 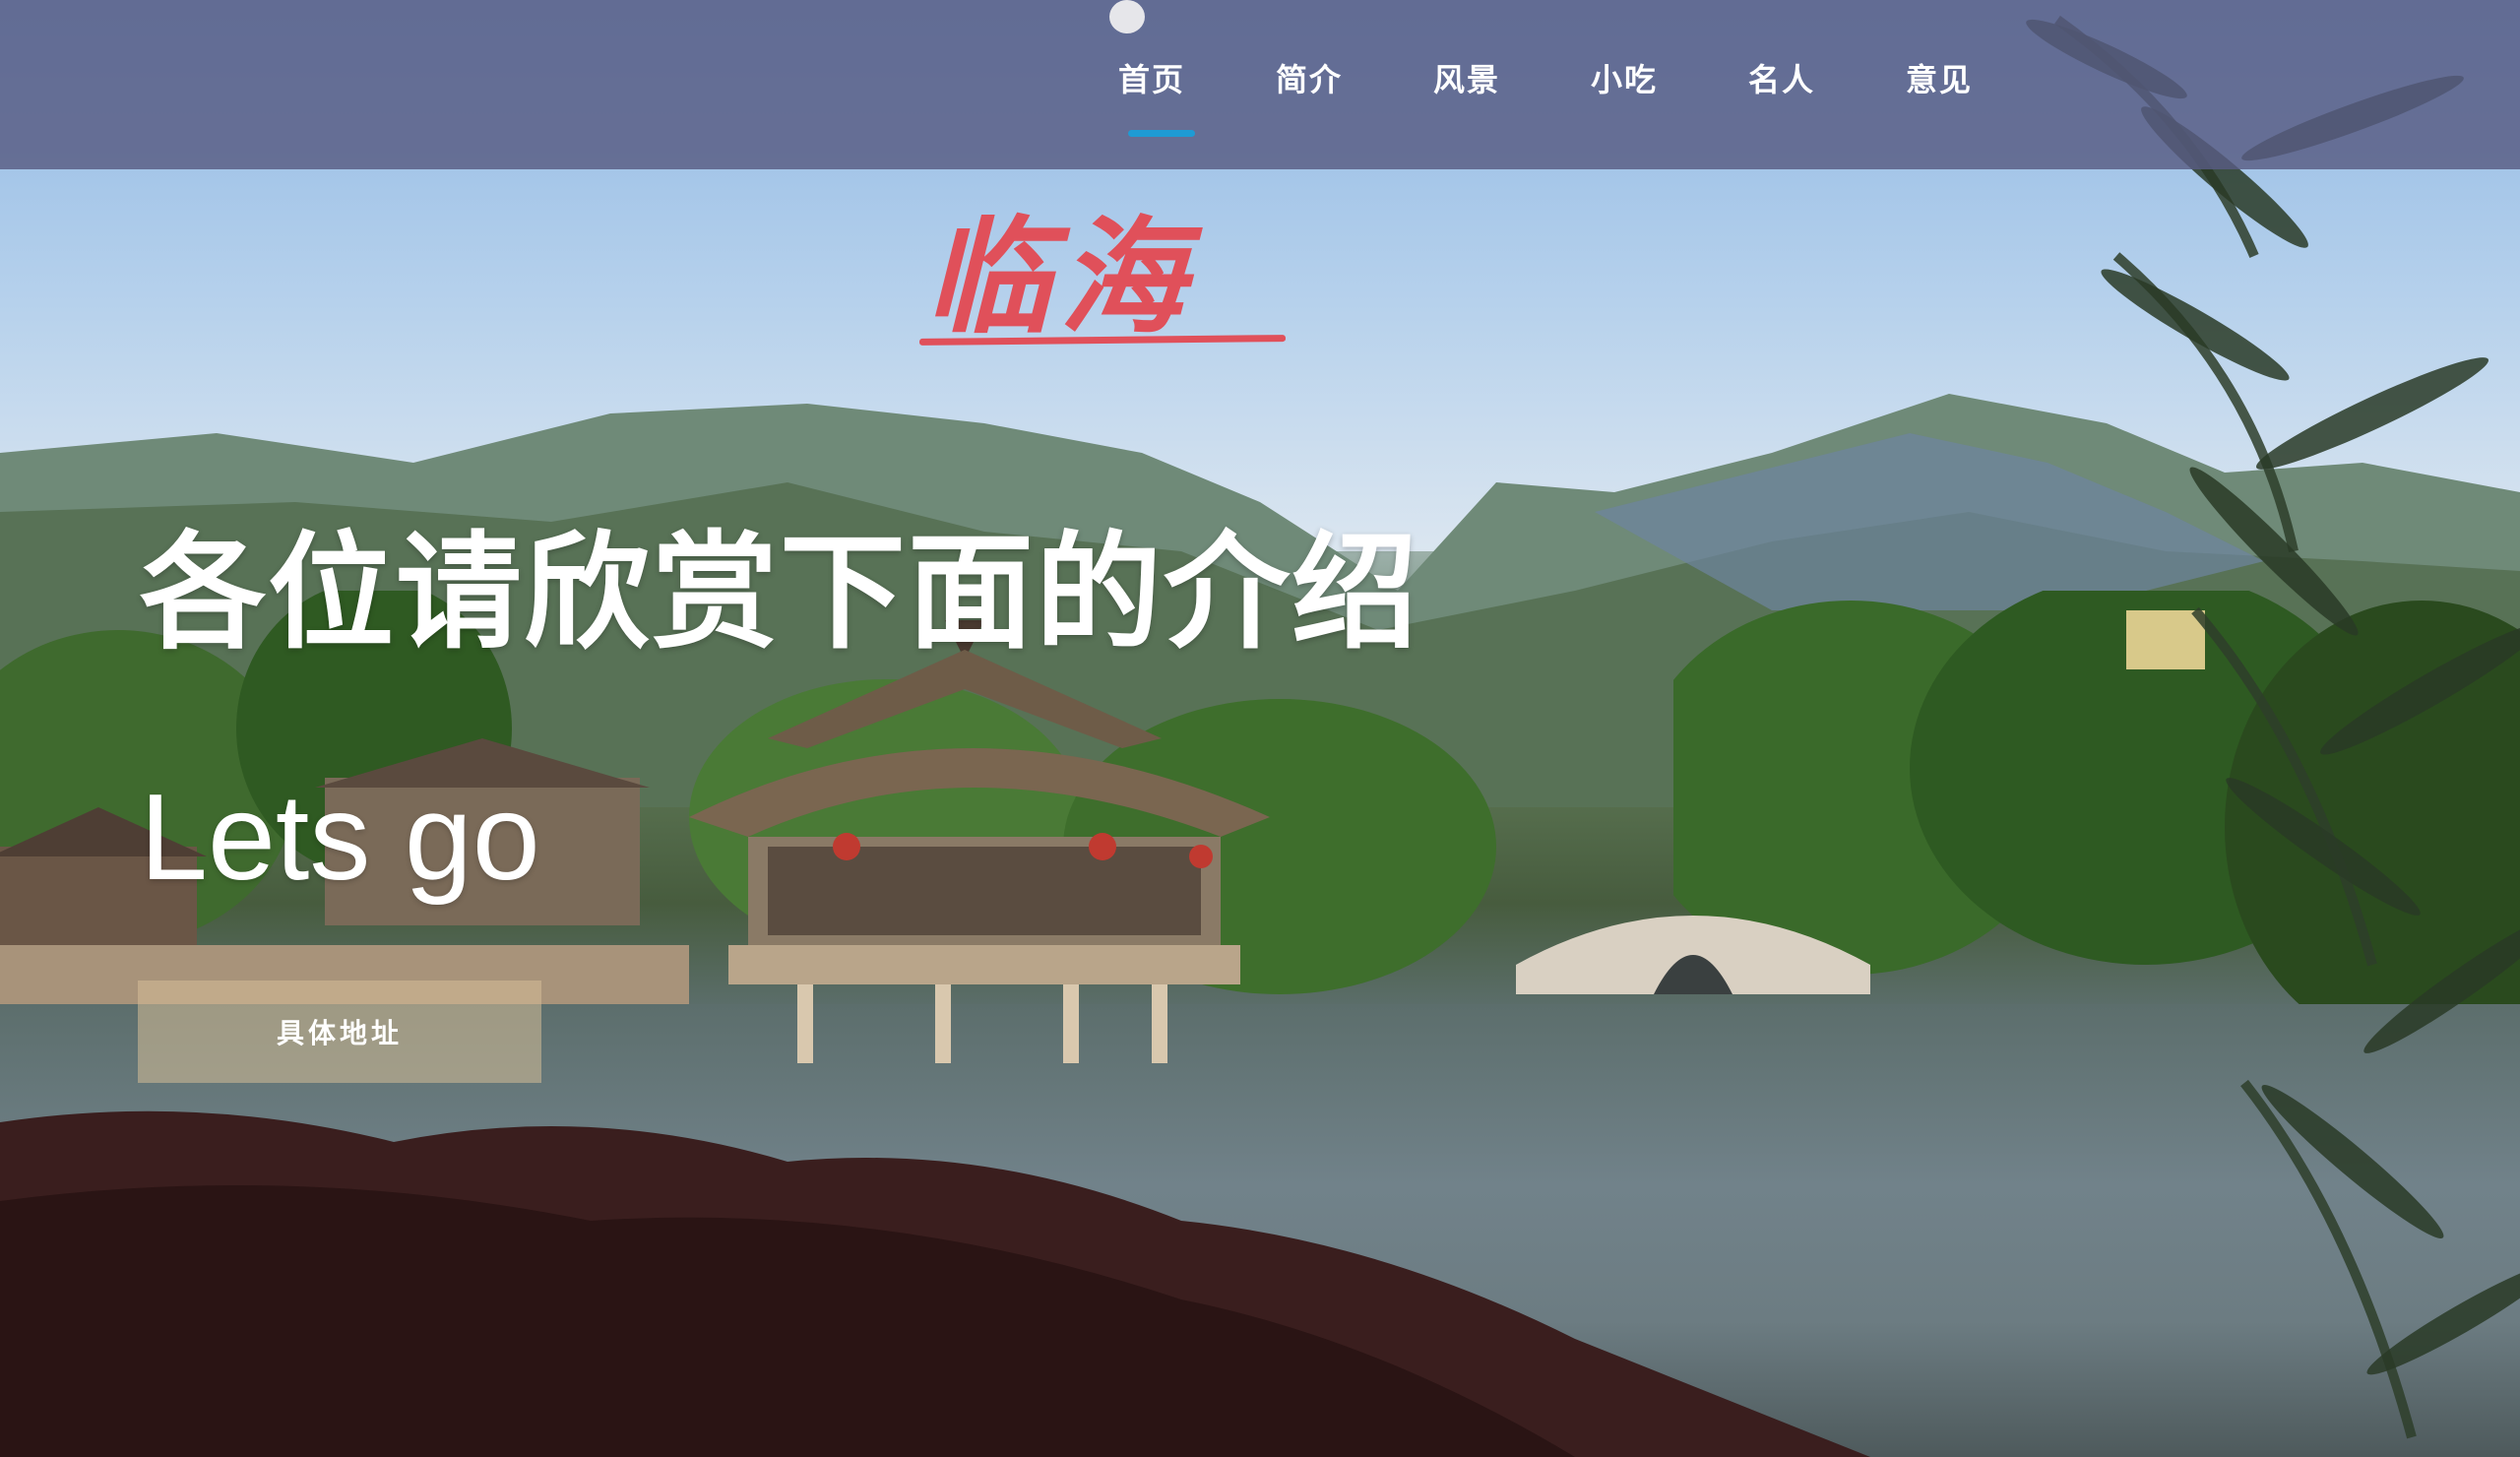 What do you see at coordinates (979, 841) in the screenshot?
I see `pavilion-image` at bounding box center [979, 841].